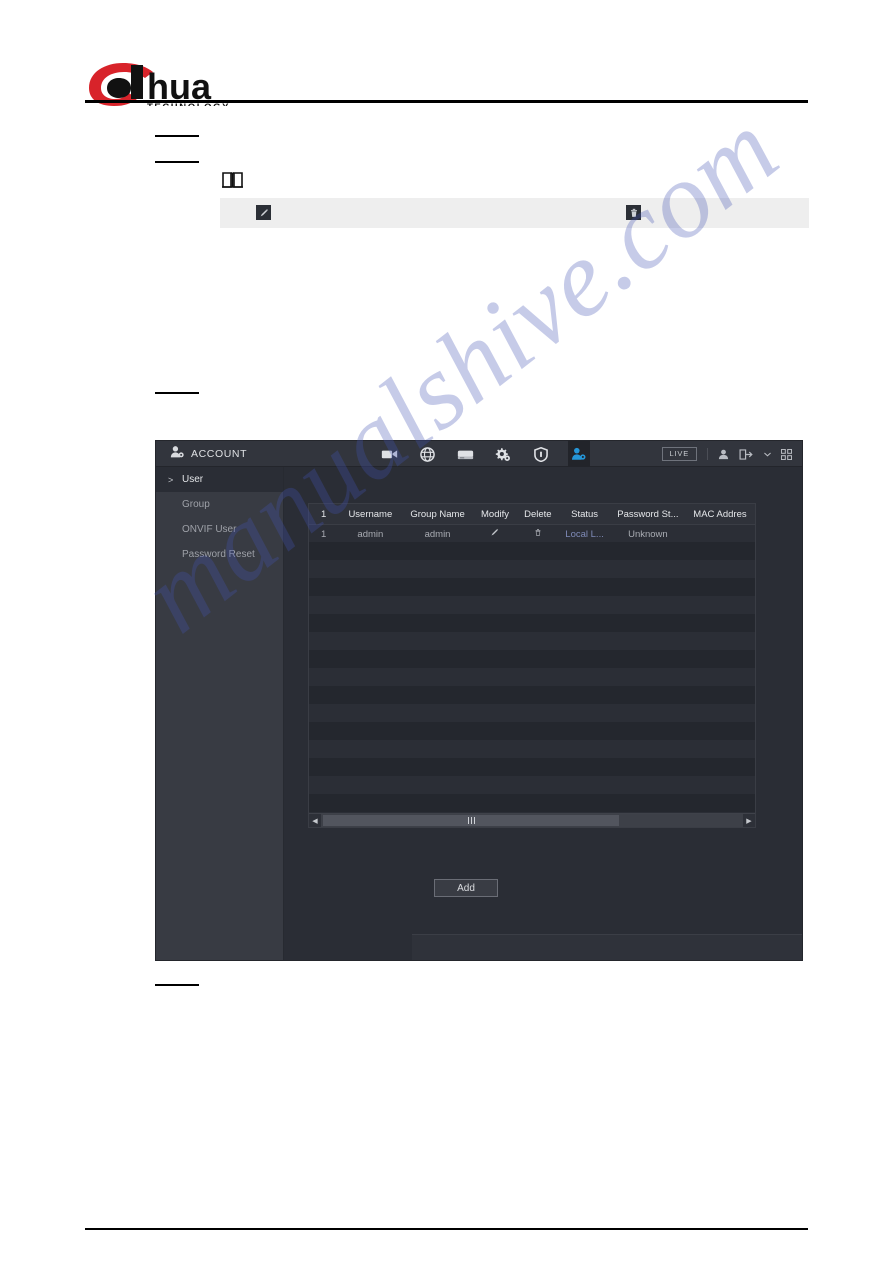 The height and width of the screenshot is (1263, 893). I want to click on table-empty-rows, so click(532, 677).